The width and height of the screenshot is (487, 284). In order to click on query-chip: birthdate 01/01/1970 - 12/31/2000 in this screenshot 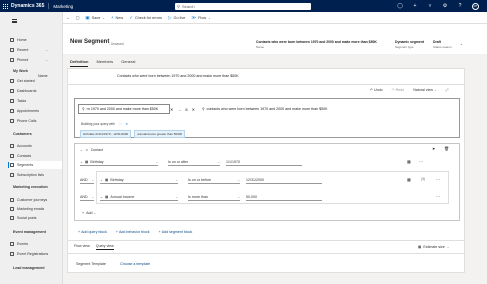, I will do `click(106, 134)`.